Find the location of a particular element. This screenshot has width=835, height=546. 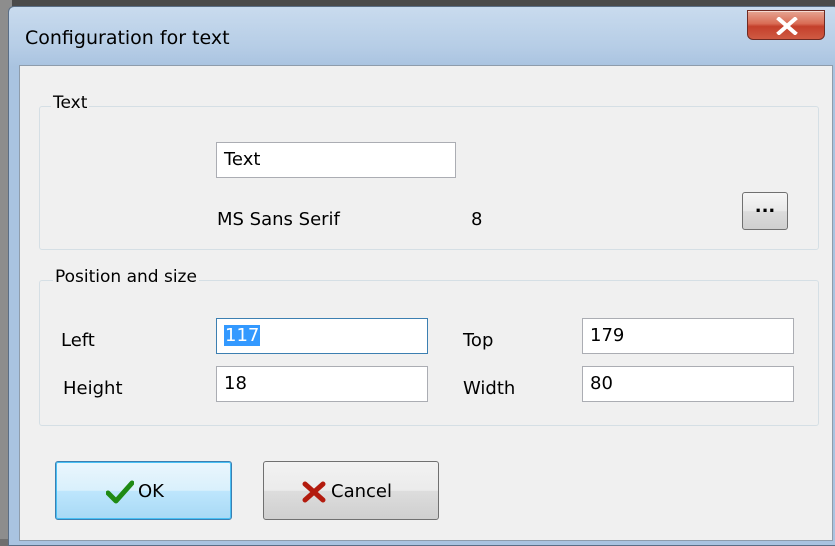

position-size-group-legend: Position and size is located at coordinates (126, 277).